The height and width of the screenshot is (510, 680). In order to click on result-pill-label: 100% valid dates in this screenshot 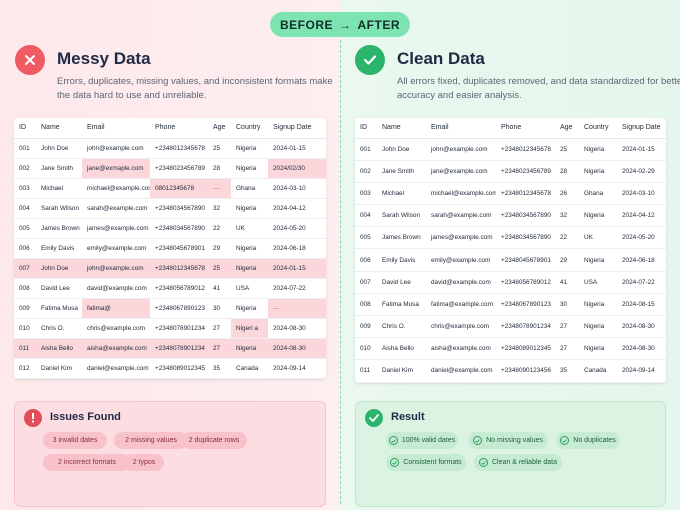, I will do `click(428, 440)`.